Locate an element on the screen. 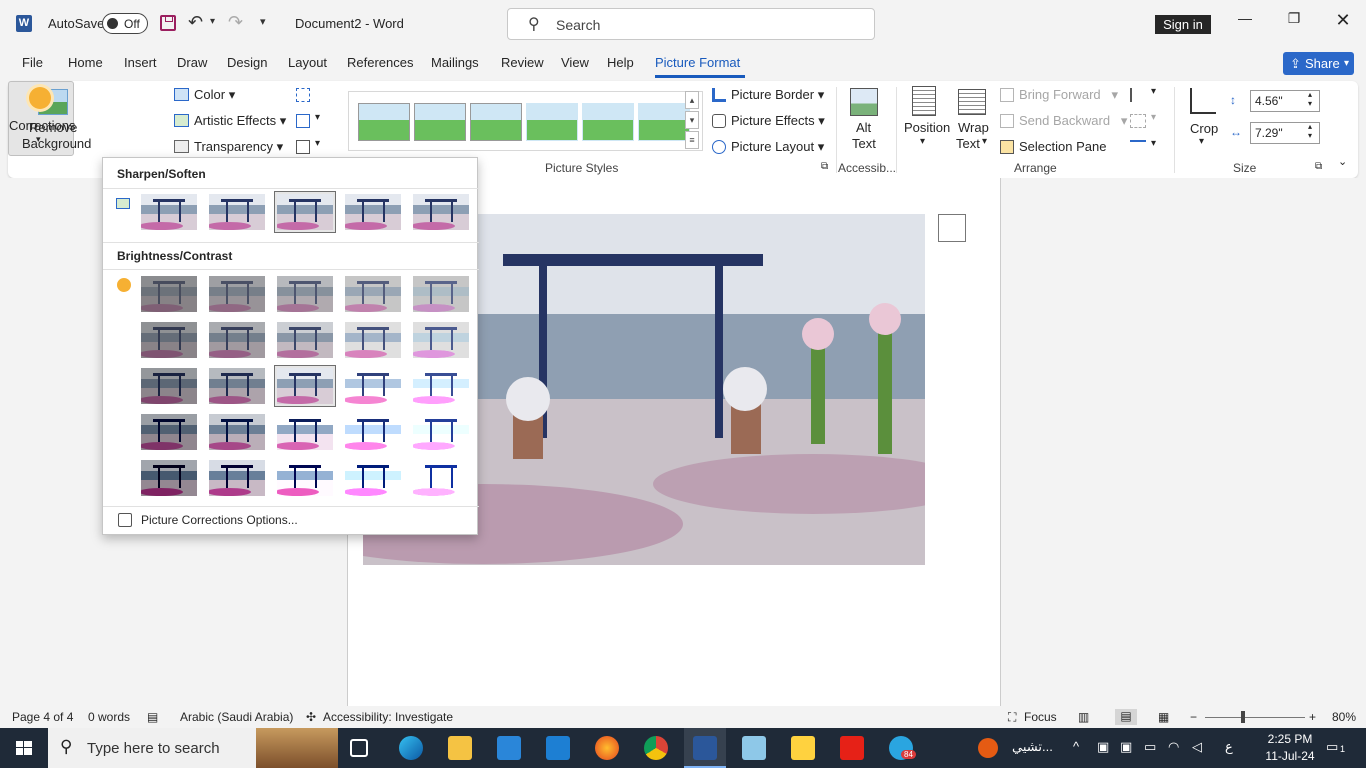 The image size is (1366, 768). minimize-icon: — is located at coordinates (1245, 23).